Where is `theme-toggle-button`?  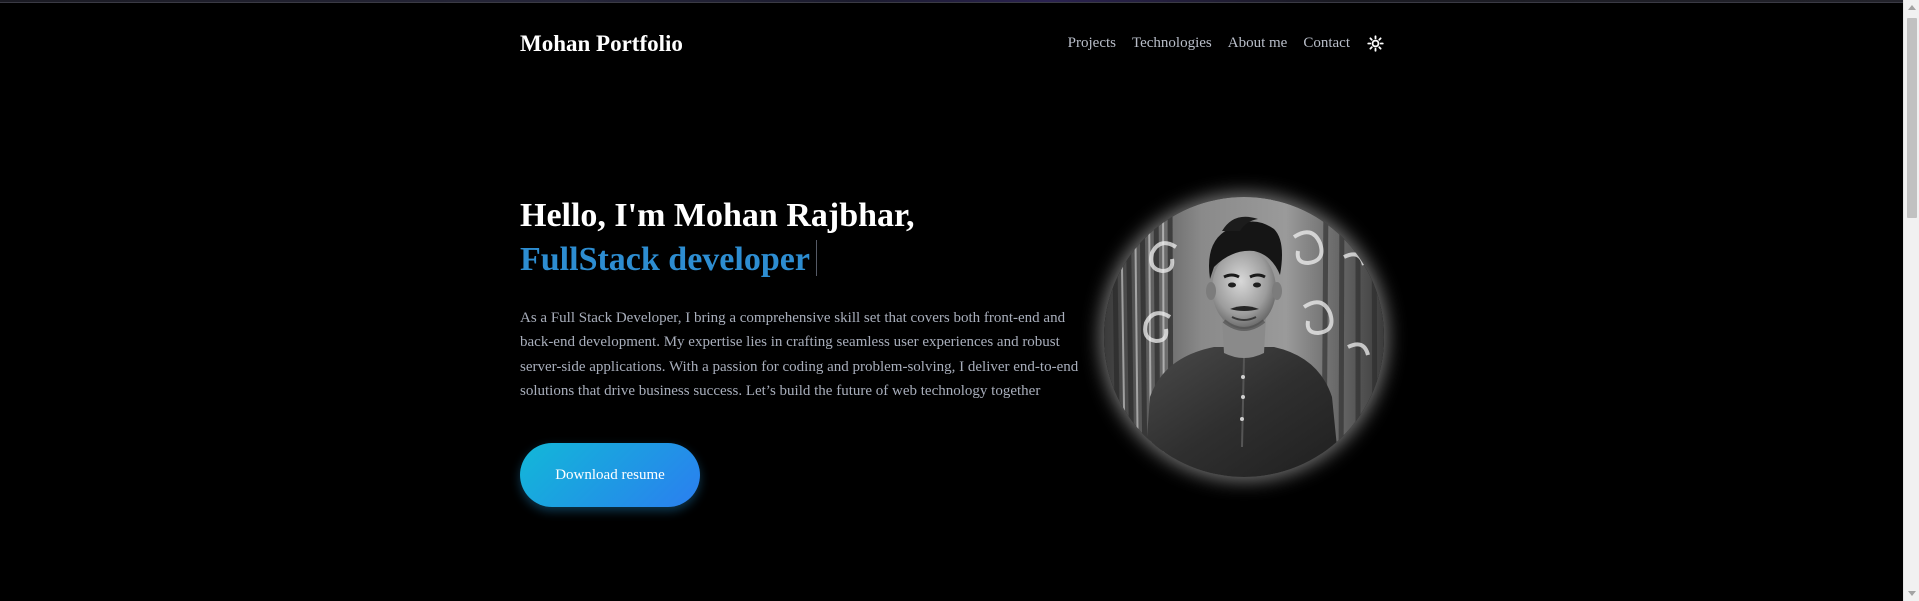
theme-toggle-button is located at coordinates (1375, 43).